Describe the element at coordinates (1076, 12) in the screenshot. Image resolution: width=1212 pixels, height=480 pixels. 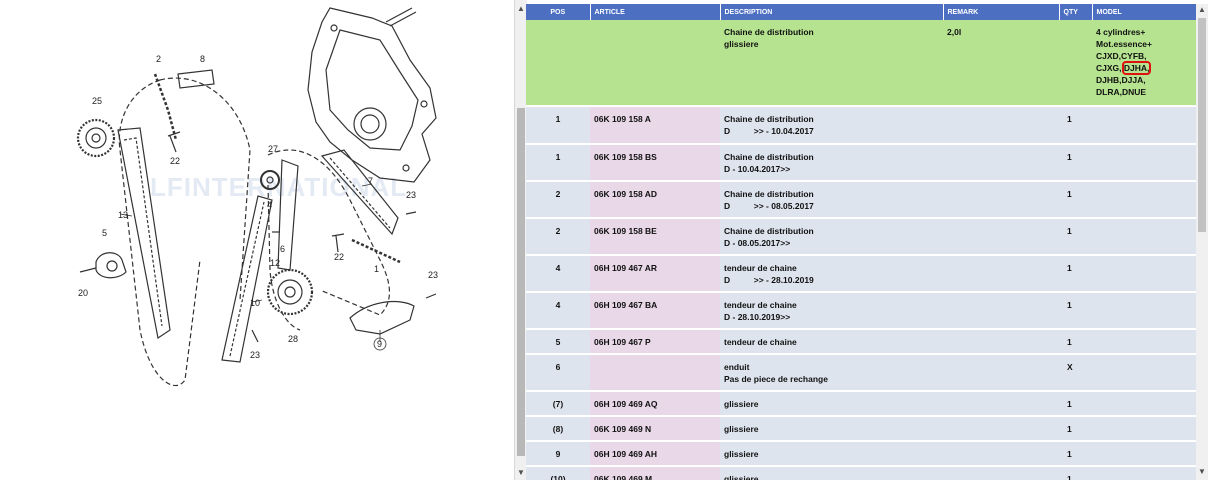
I see `column-header-qty: QTY` at that location.